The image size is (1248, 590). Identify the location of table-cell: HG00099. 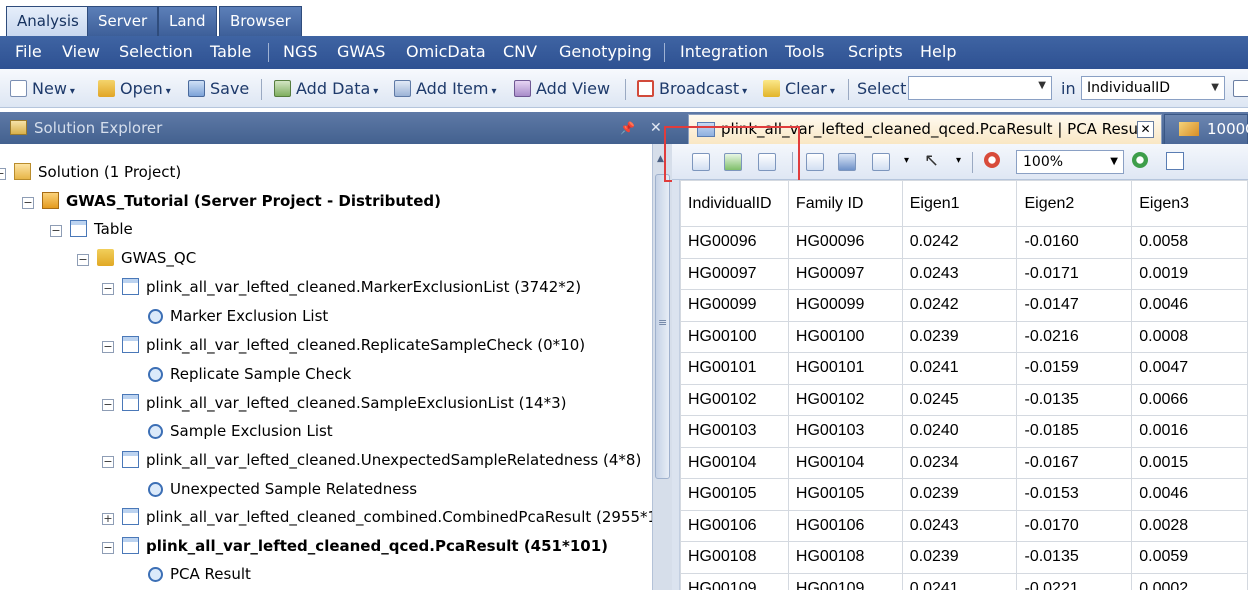
(845, 305).